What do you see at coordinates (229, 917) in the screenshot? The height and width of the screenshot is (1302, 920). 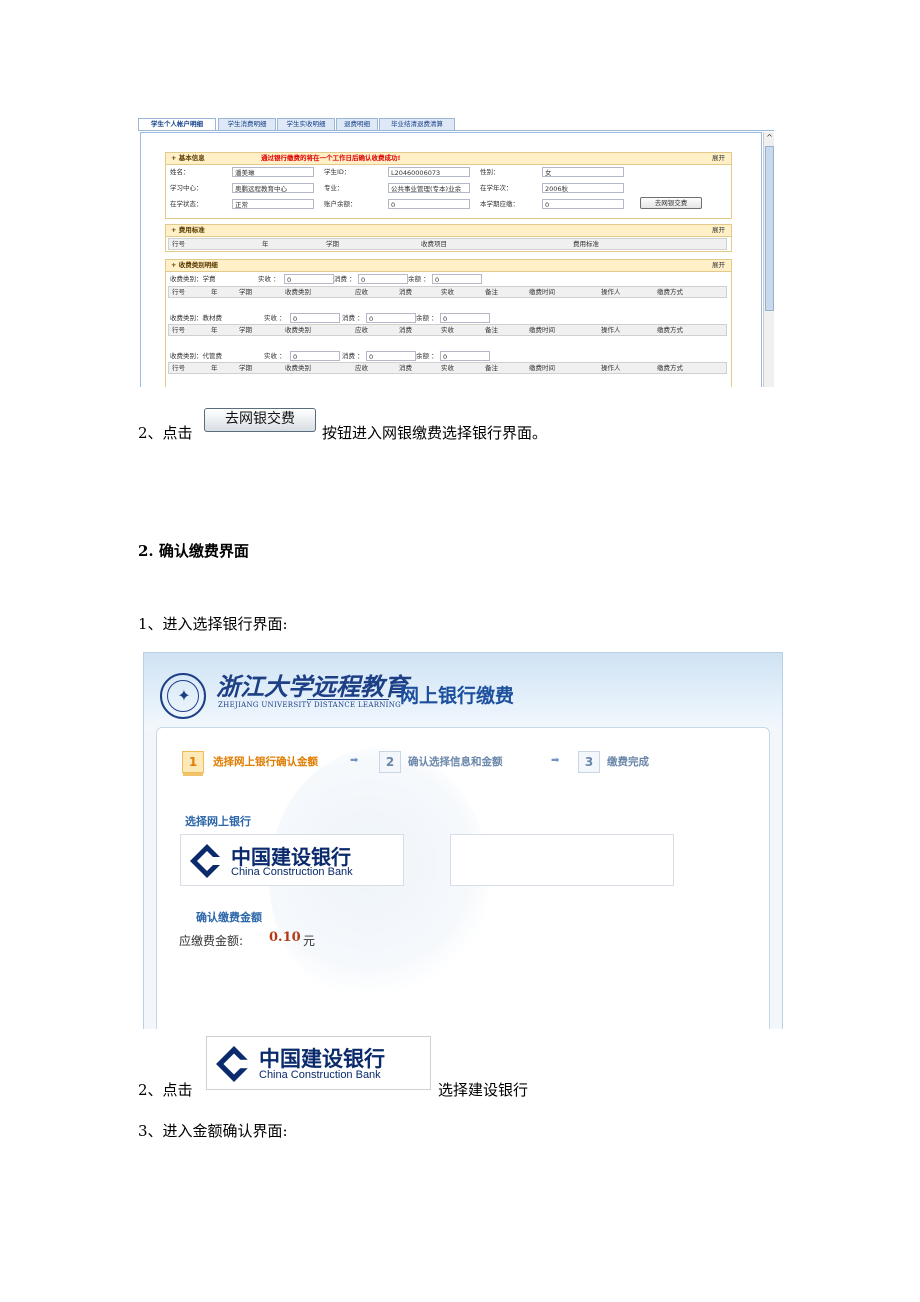 I see `confirm-amount-heading: 确认缴费金额` at bounding box center [229, 917].